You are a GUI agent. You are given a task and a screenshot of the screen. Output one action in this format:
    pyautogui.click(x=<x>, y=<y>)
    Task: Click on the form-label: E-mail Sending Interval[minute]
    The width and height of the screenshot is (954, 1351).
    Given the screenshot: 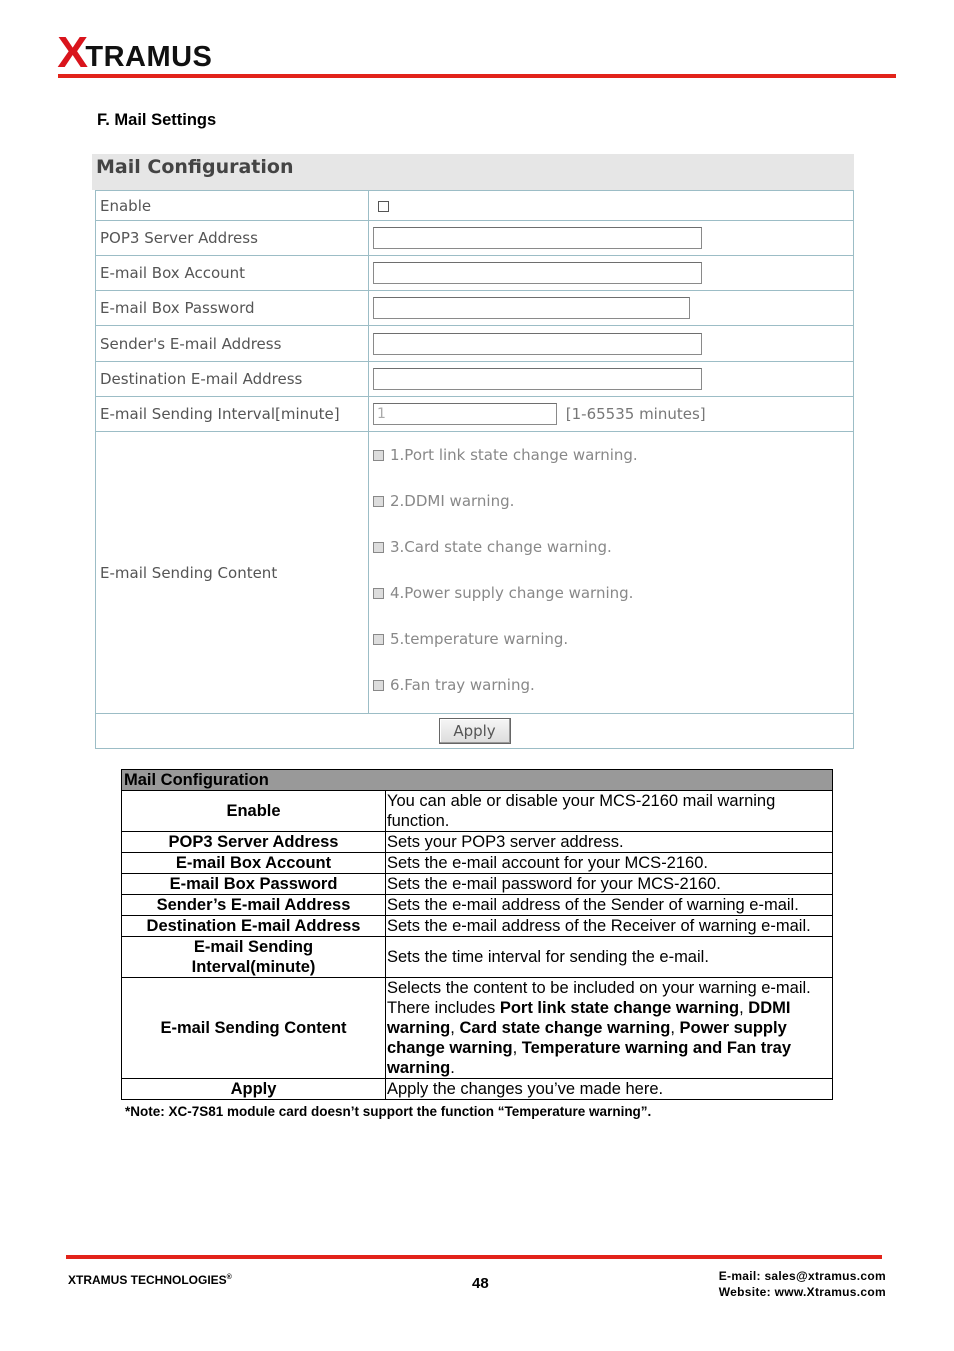 What is the action you would take?
    pyautogui.click(x=232, y=414)
    